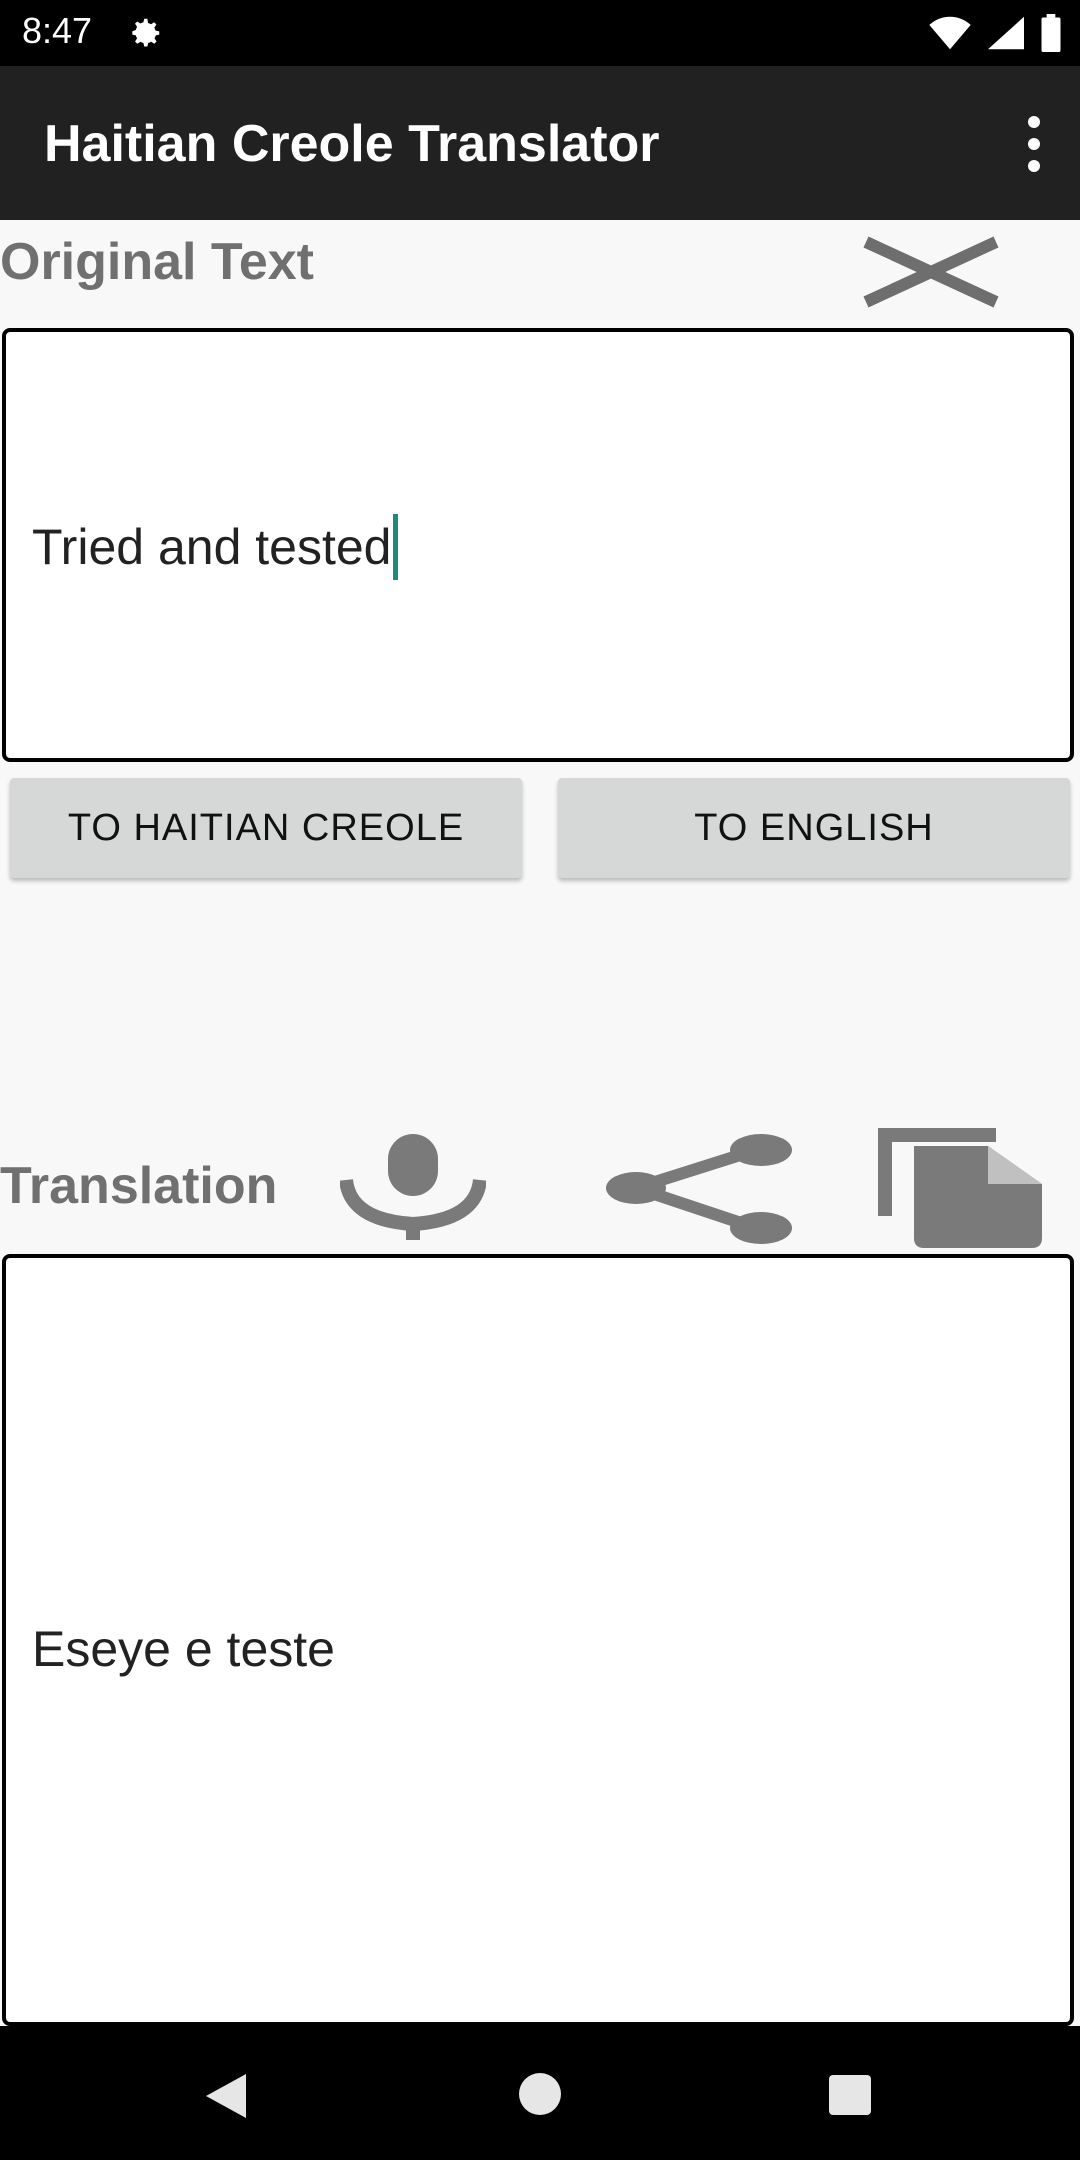 This screenshot has height=2160, width=1080. I want to click on battery-icon, so click(1051, 33).